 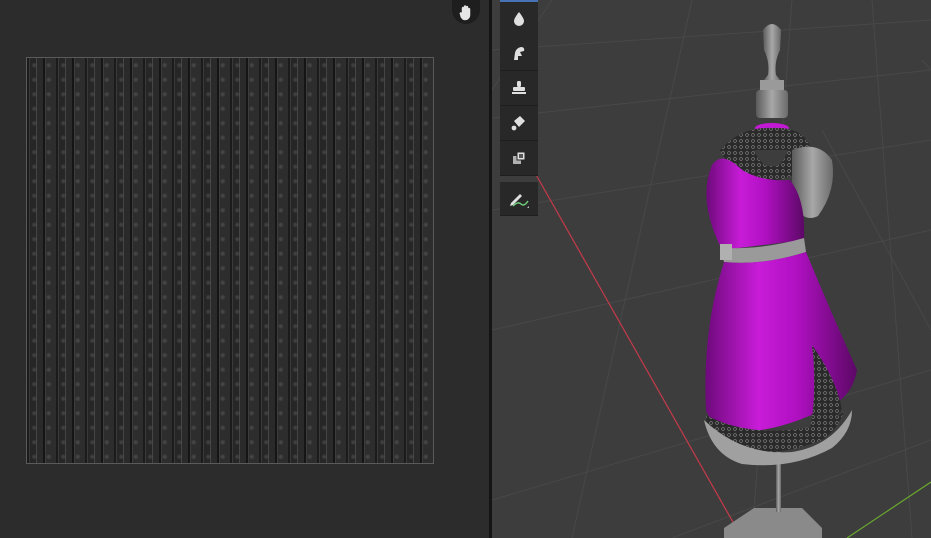 I want to click on clone-tool-button, so click(x=519, y=88).